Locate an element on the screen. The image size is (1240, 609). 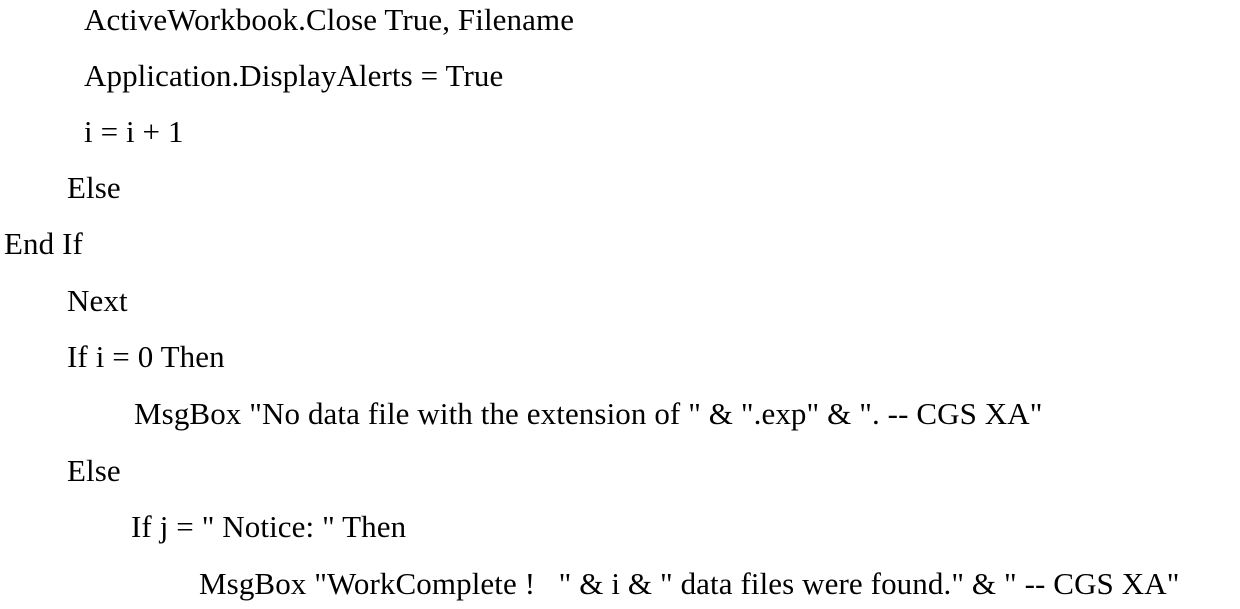
code-line: End If is located at coordinates (43, 243).